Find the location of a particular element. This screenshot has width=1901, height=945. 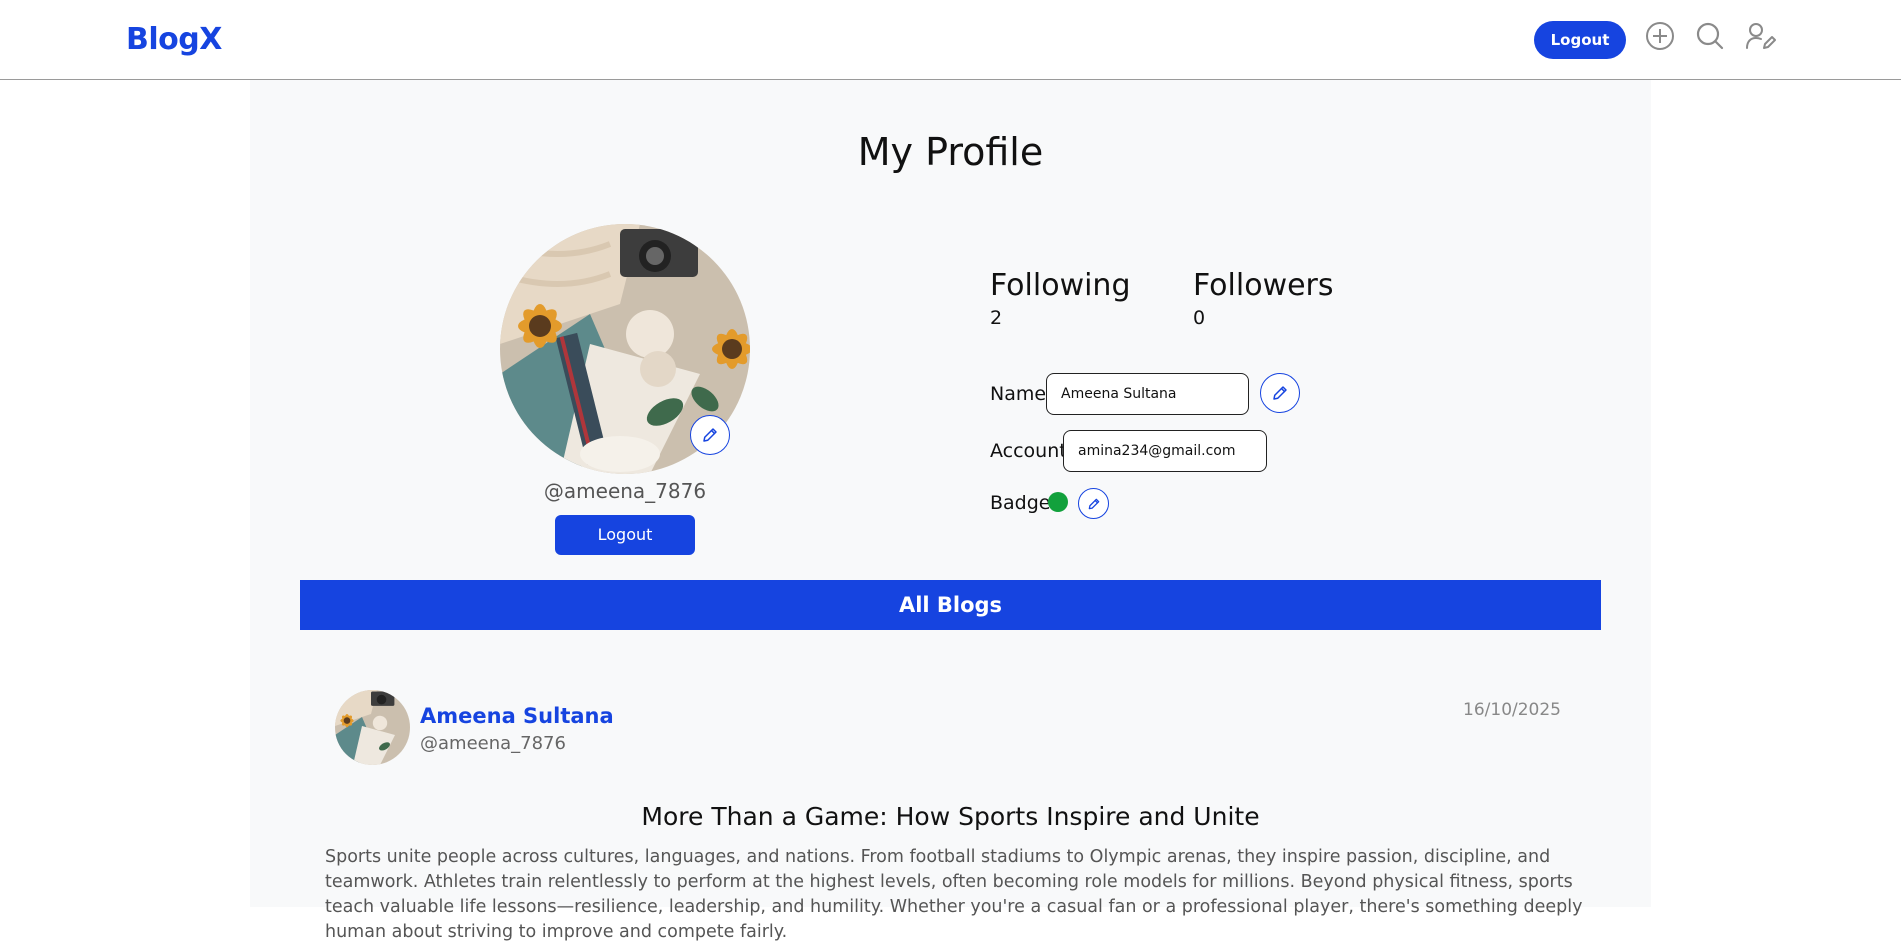

blog-author-avatar is located at coordinates (372, 727).